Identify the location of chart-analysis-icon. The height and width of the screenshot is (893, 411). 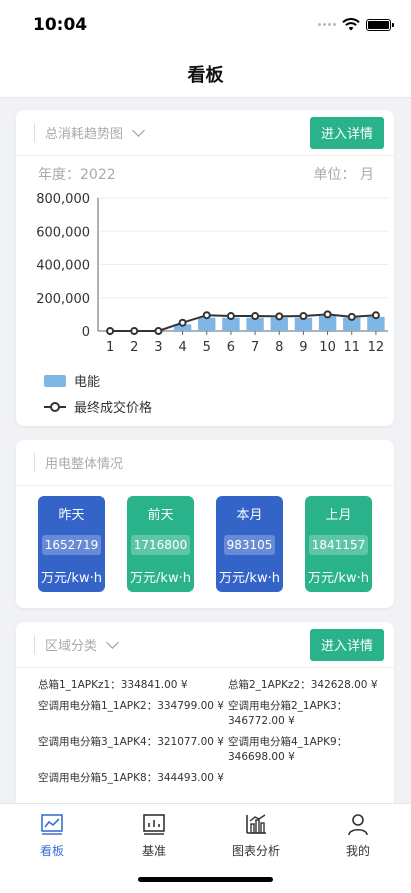
(256, 824).